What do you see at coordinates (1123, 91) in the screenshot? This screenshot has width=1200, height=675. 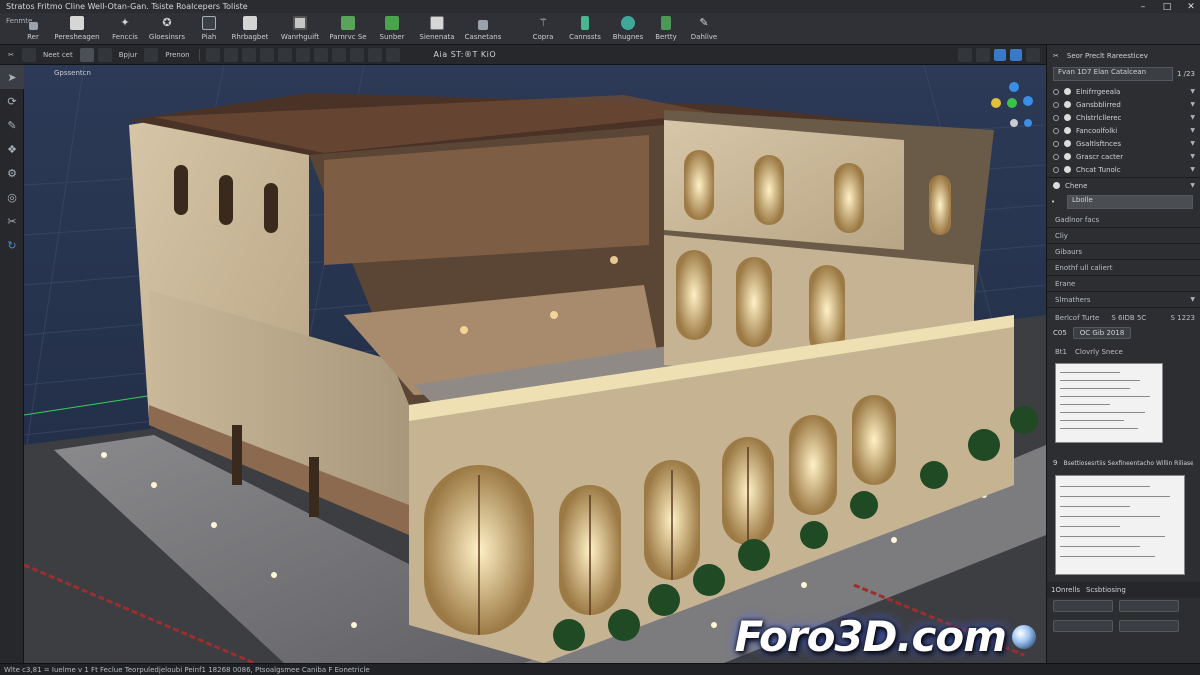 I see `layer-item-0: Elnifrrgeeala ▼` at bounding box center [1123, 91].